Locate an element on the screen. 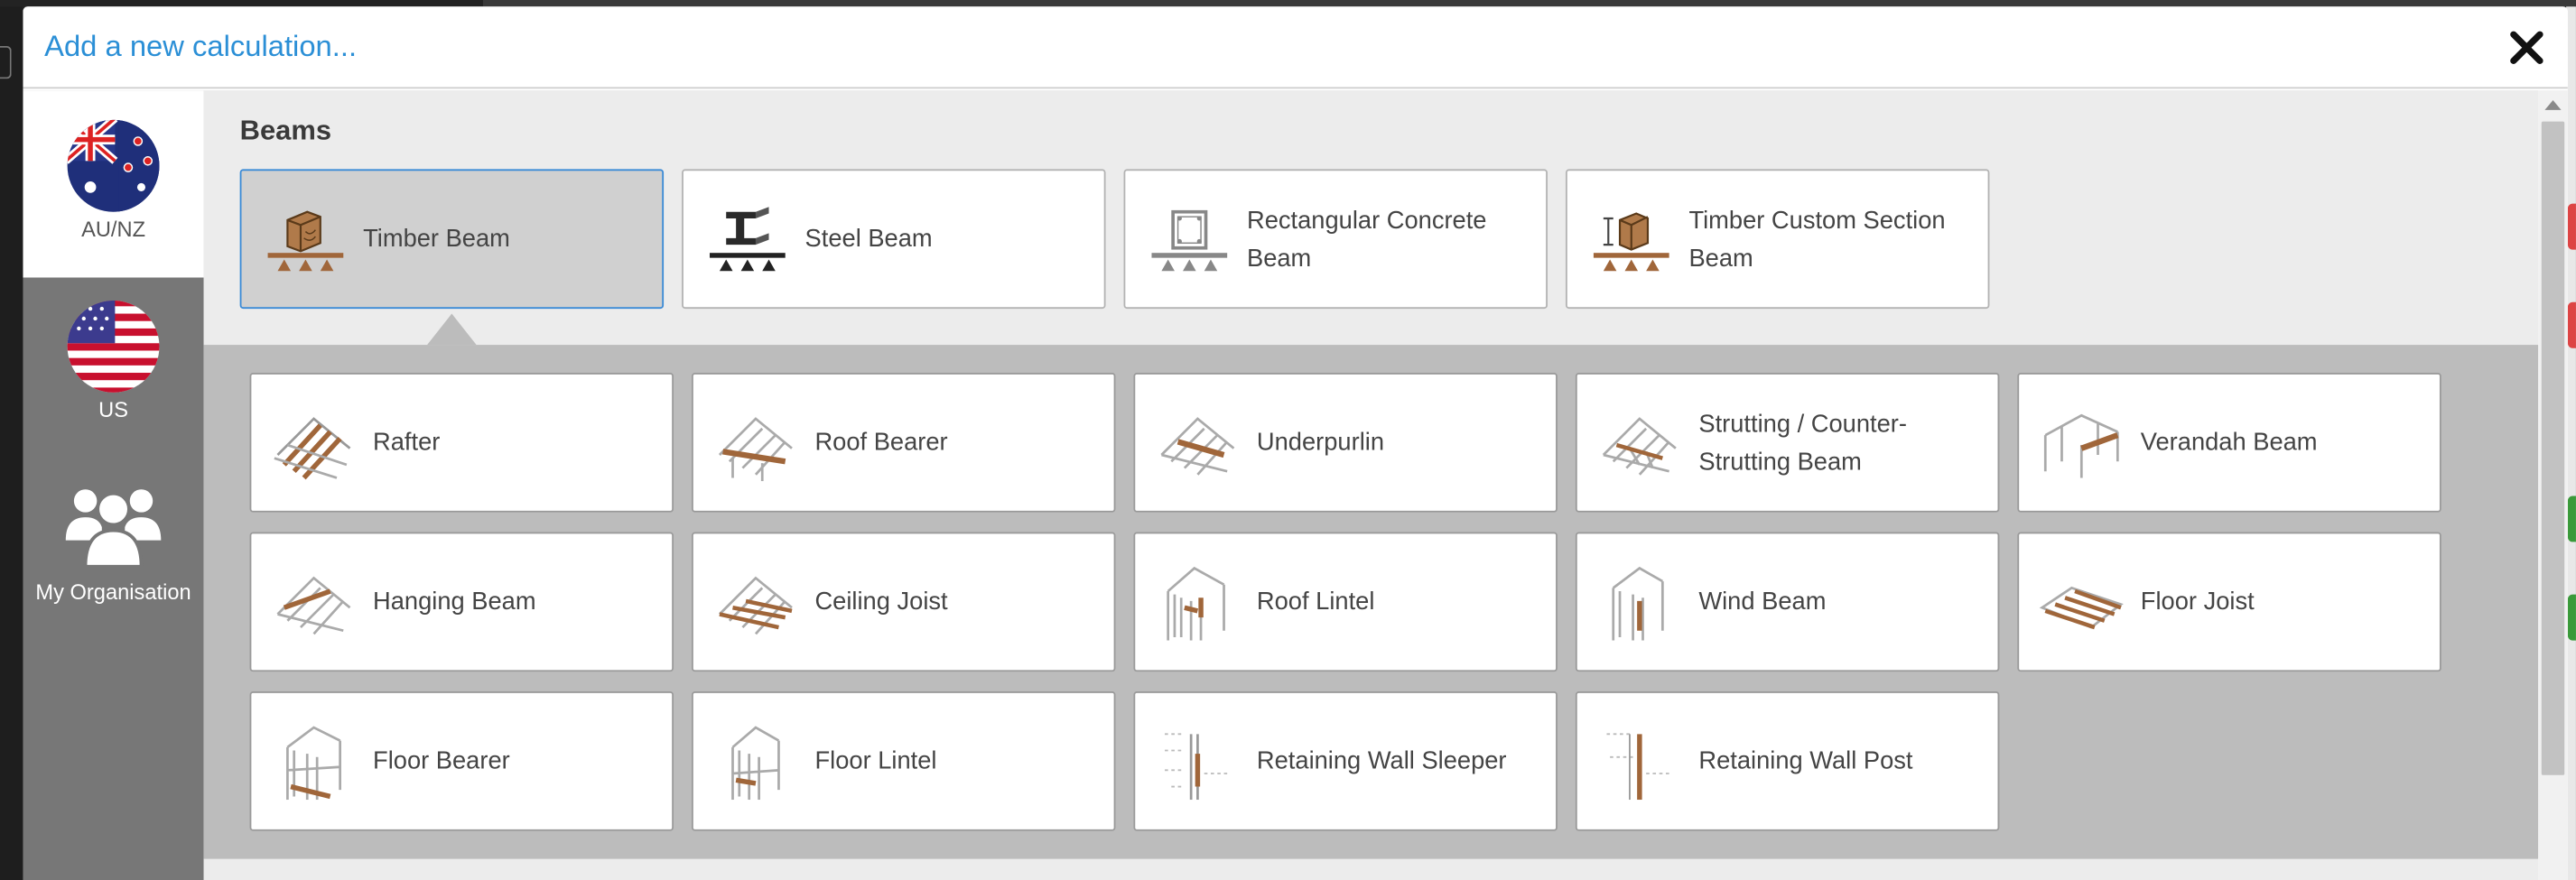 The width and height of the screenshot is (2576, 880). option-card-floor-lintel: Floor Lintel is located at coordinates (904, 761).